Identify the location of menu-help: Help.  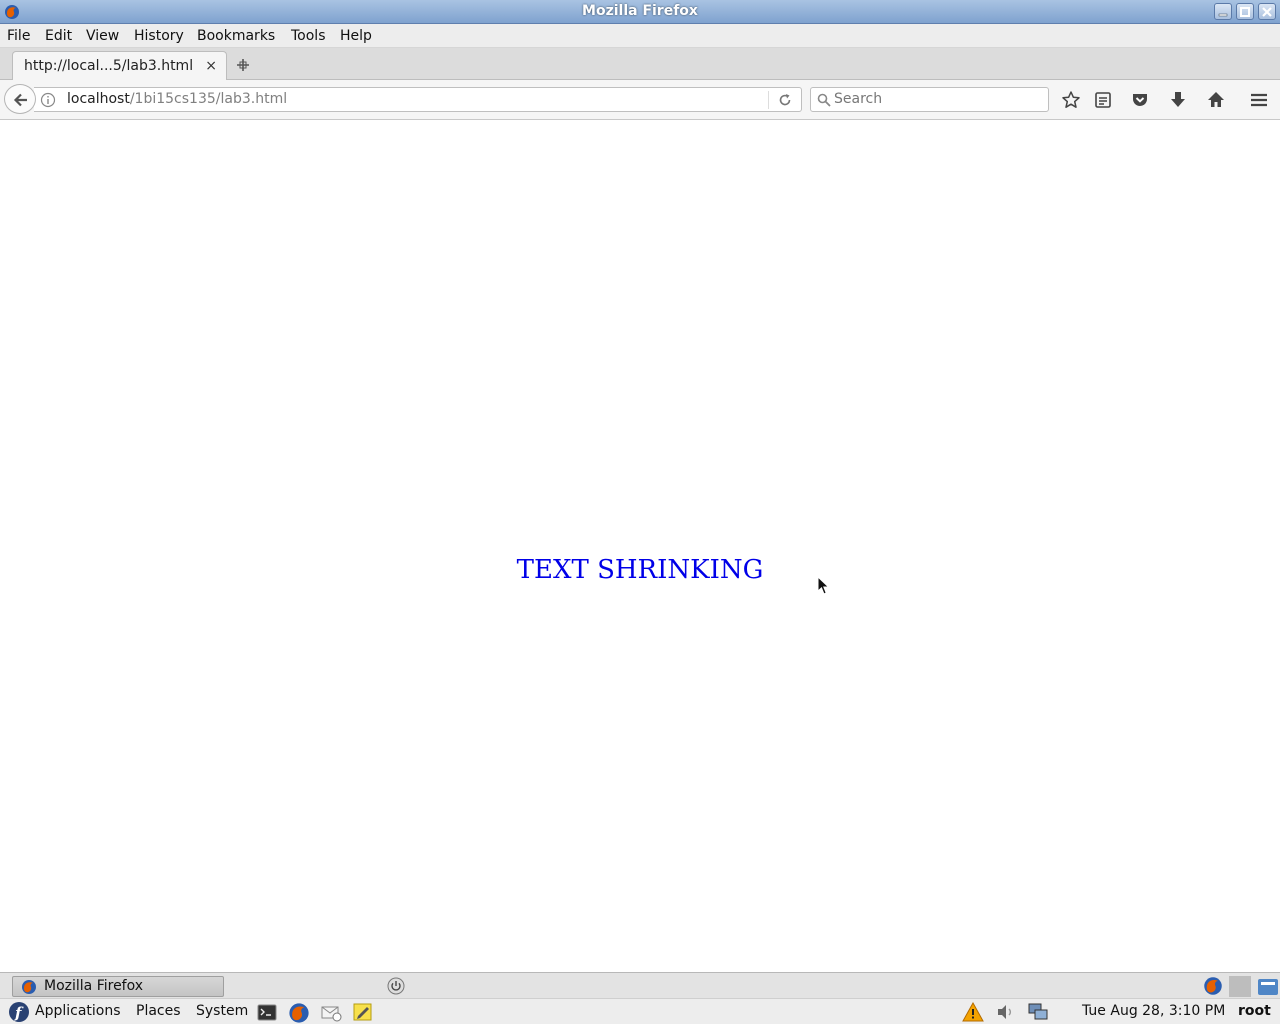
(356, 36).